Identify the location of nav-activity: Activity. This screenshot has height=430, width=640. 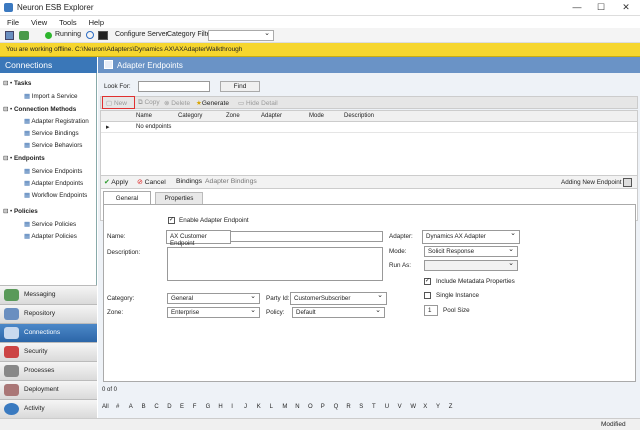
(48, 408).